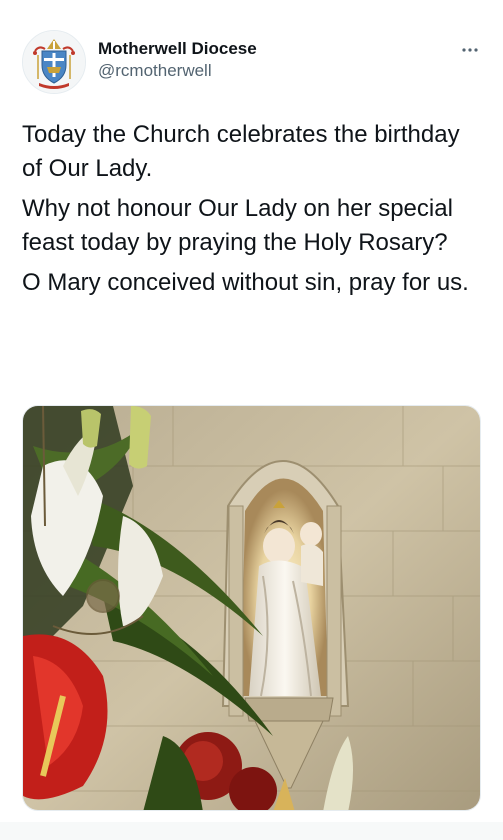 The width and height of the screenshot is (503, 840). I want to click on avatar, so click(54, 62).